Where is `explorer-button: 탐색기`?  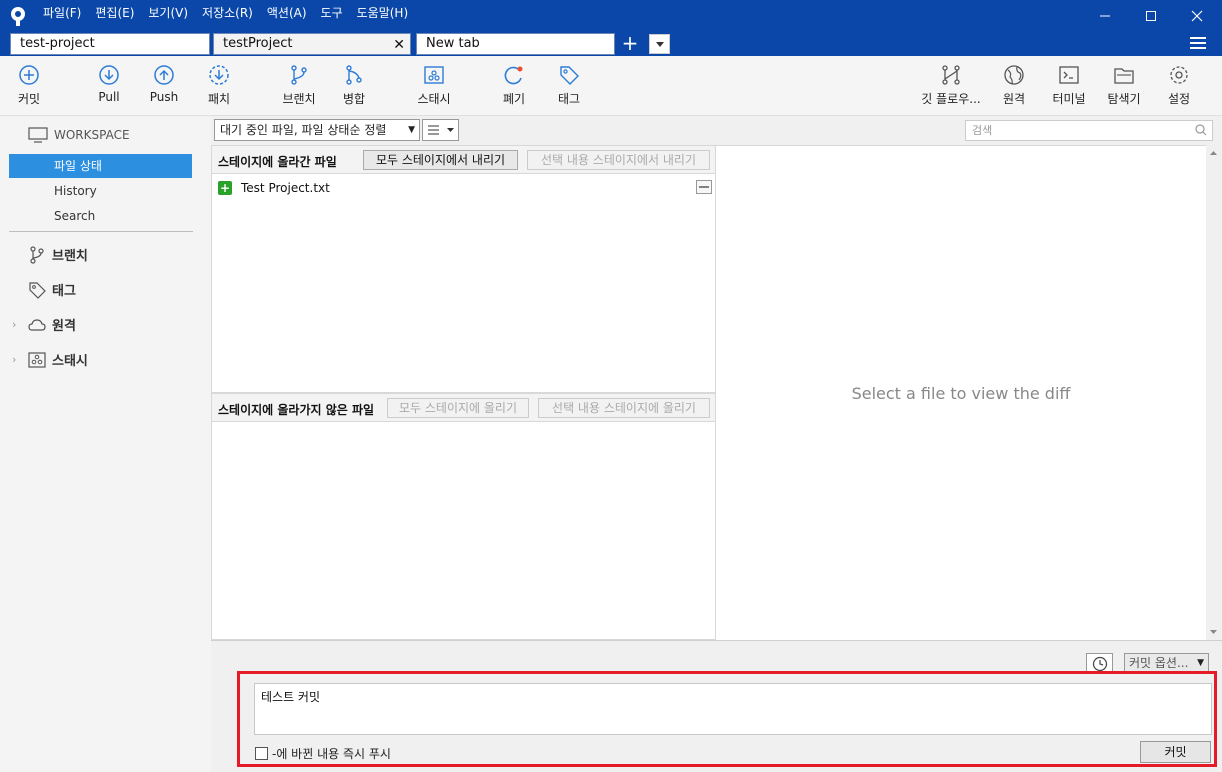
explorer-button: 탐색기 is located at coordinates (1124, 85).